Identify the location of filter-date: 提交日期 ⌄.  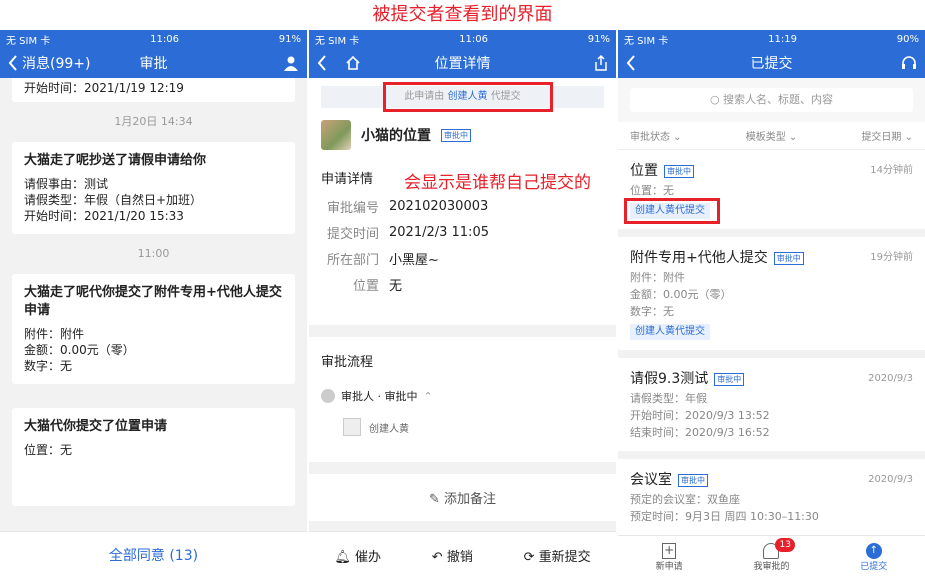
(887, 135).